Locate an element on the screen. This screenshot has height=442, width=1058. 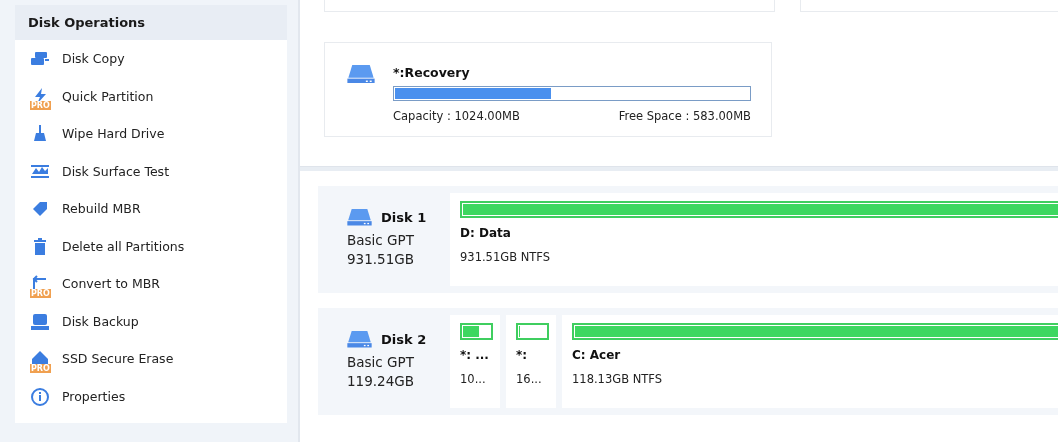
partition-block: C: Acer 118.13GB NTFS is located at coordinates (810, 361).